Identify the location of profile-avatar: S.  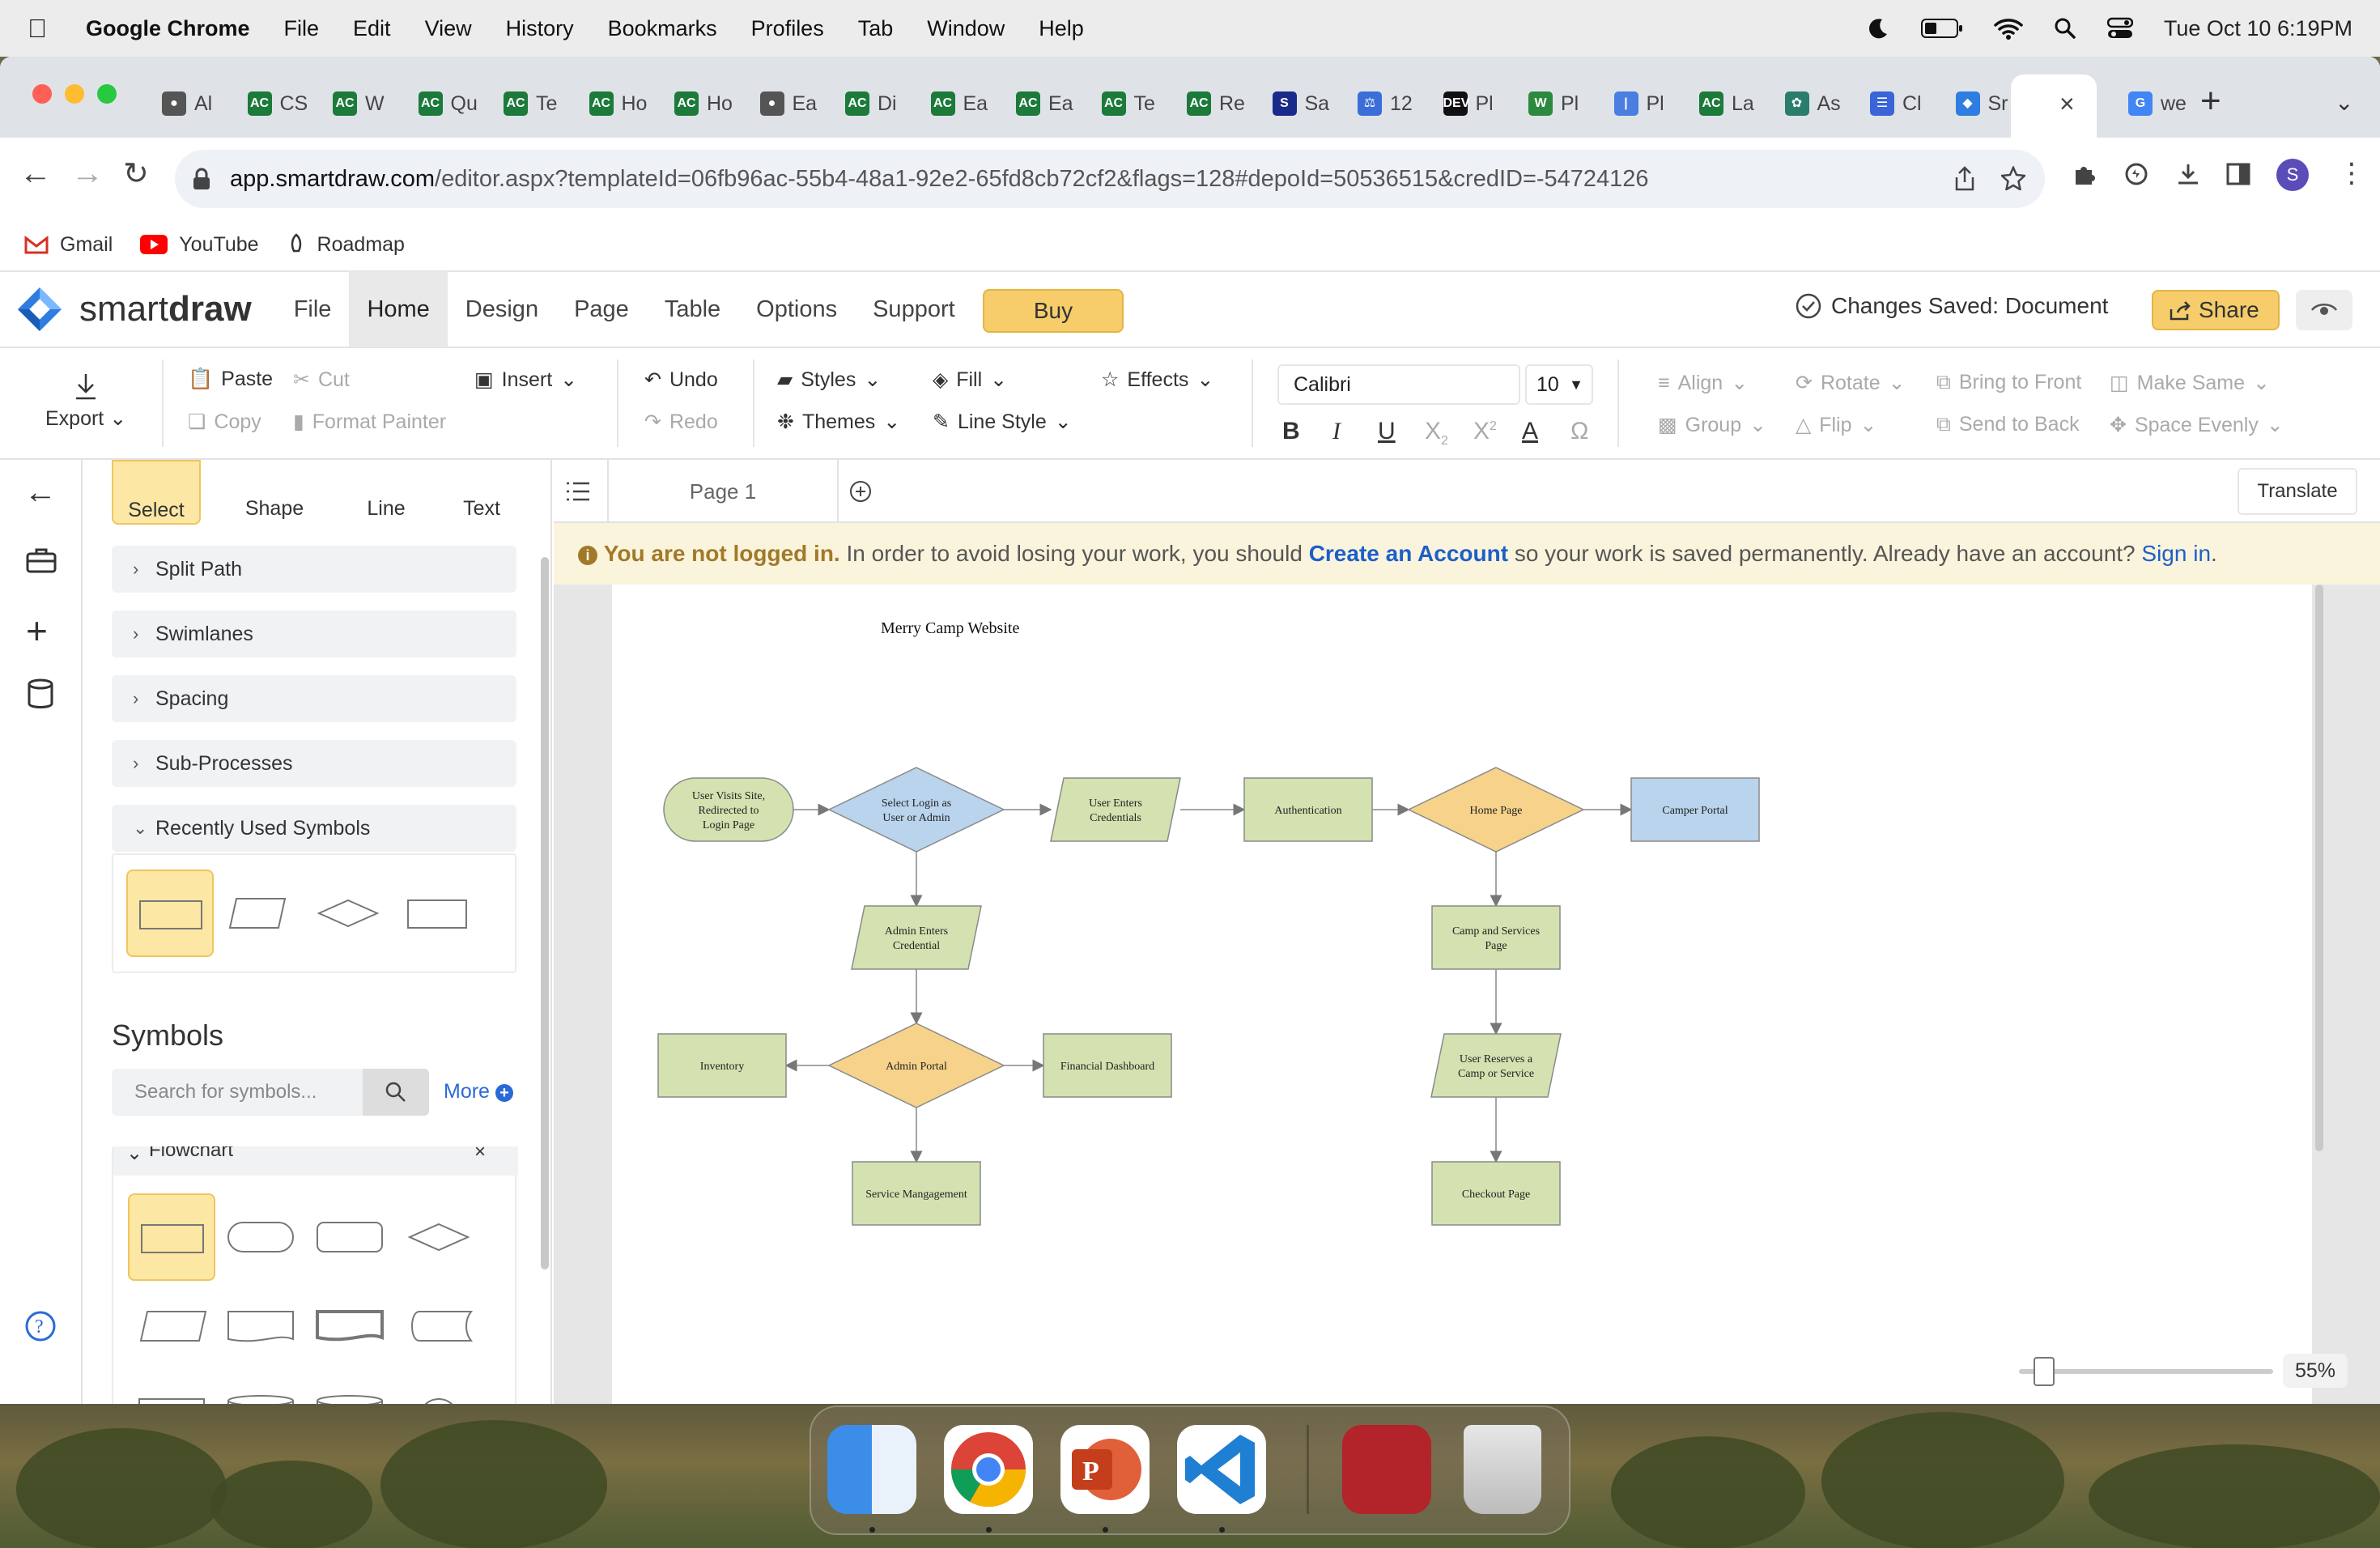
(2292, 175).